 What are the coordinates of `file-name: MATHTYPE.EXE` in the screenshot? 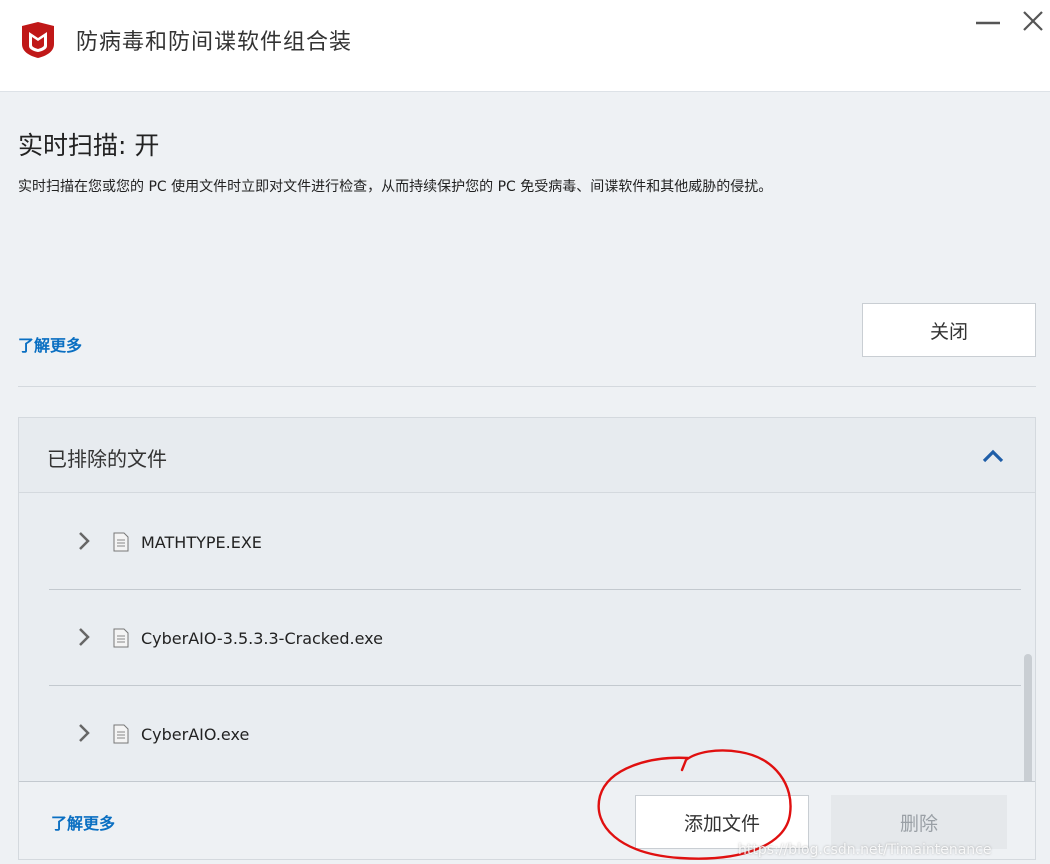 It's located at (201, 542).